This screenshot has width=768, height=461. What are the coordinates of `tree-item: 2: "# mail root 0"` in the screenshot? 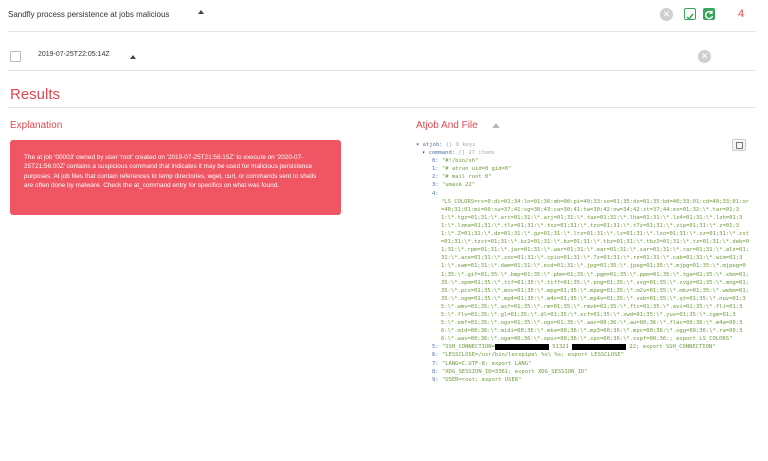 It's located at (462, 177).